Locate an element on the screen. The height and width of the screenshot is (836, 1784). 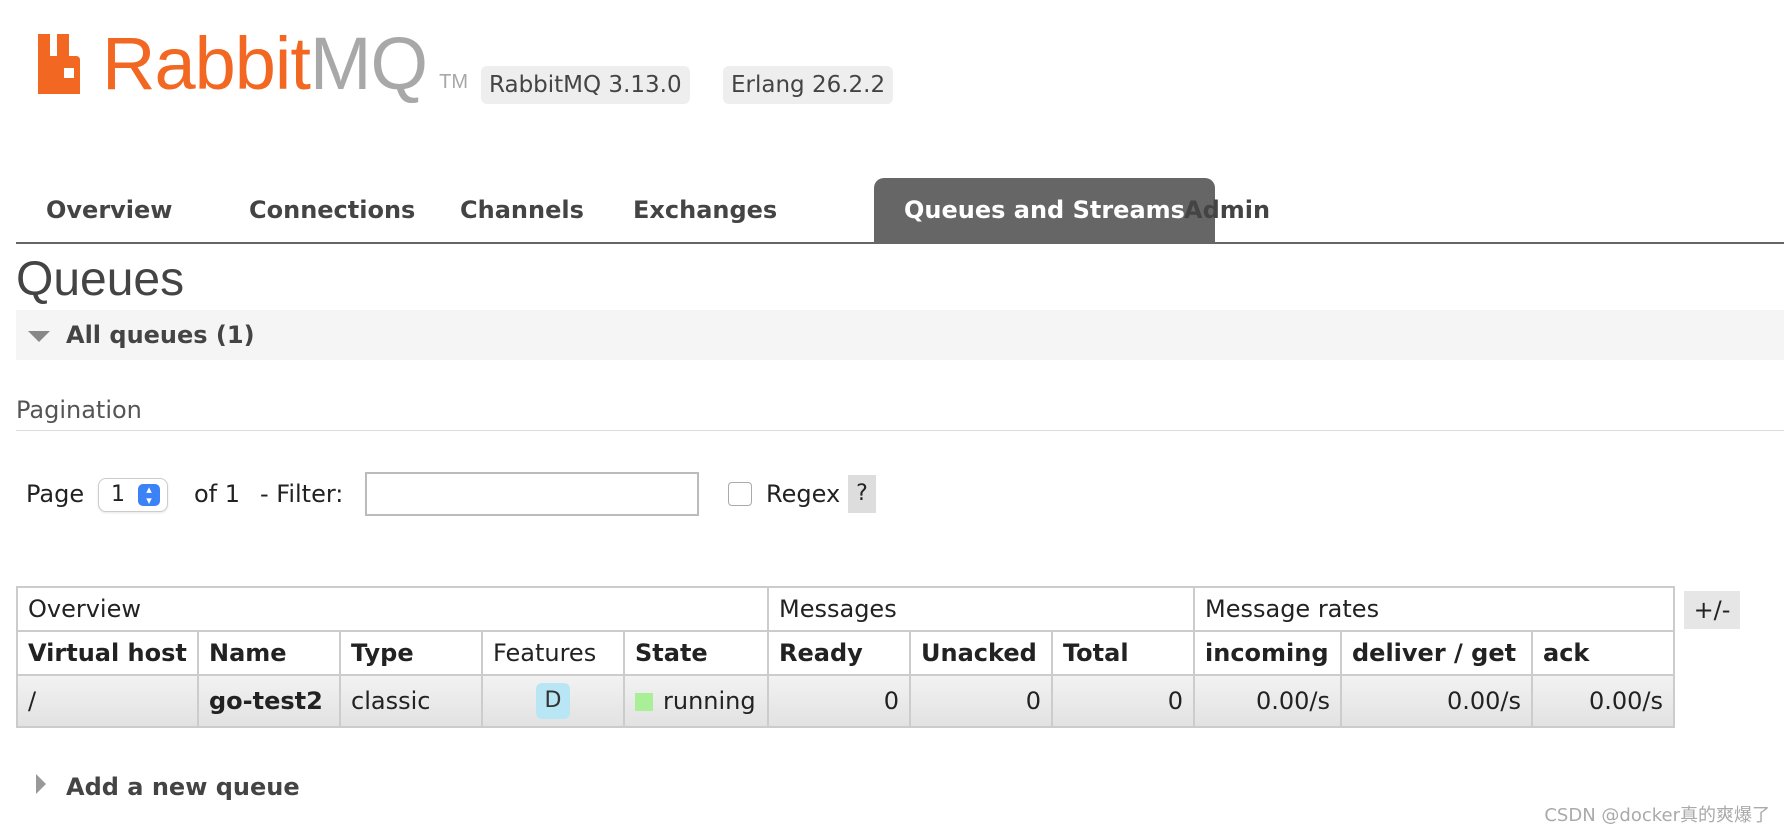
cell-incoming: 0.00/s is located at coordinates (1267, 701).